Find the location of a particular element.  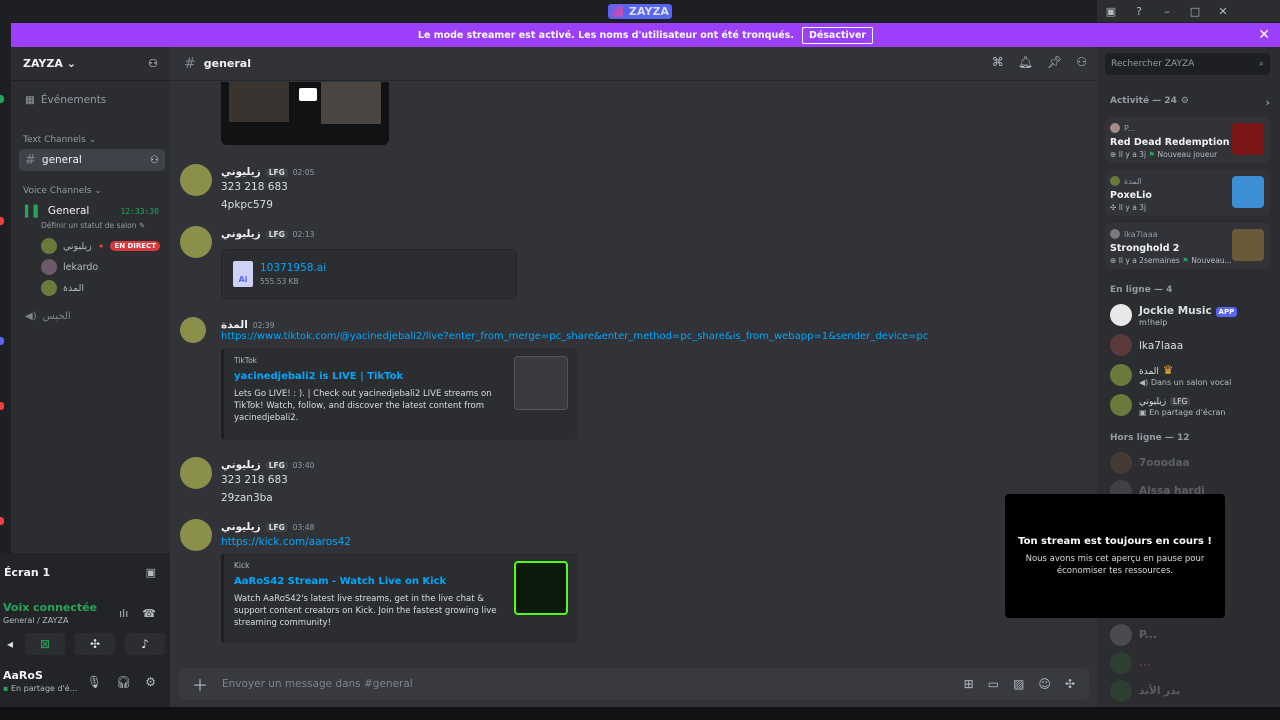

add-attachment-icon: ＋ is located at coordinates (207, 684).